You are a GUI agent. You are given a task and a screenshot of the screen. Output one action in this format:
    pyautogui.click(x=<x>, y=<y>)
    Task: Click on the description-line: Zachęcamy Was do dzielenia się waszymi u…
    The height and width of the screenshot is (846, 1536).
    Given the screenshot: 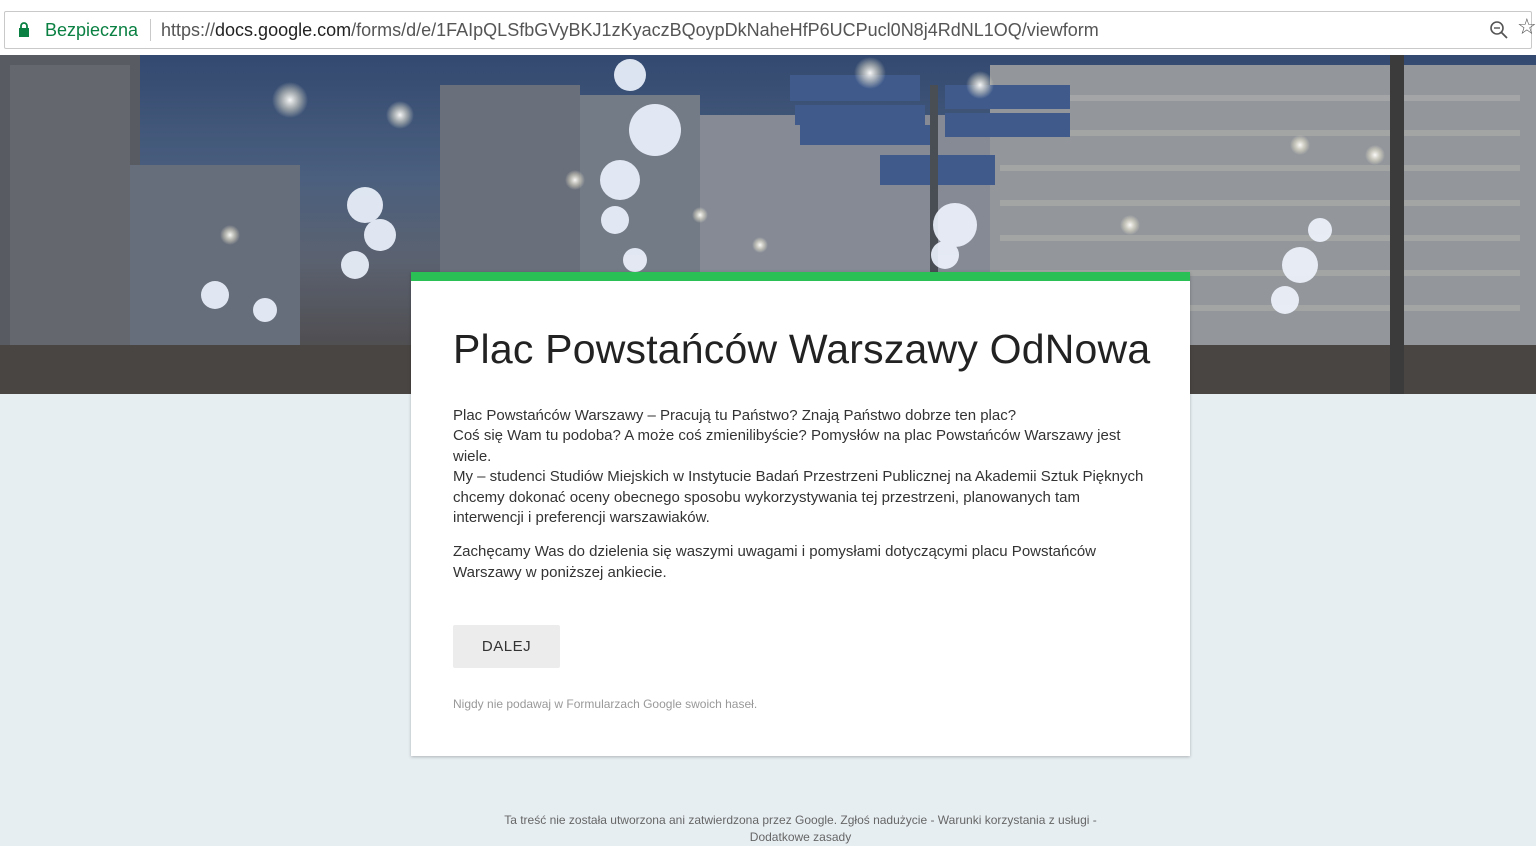 What is the action you would take?
    pyautogui.click(x=775, y=562)
    